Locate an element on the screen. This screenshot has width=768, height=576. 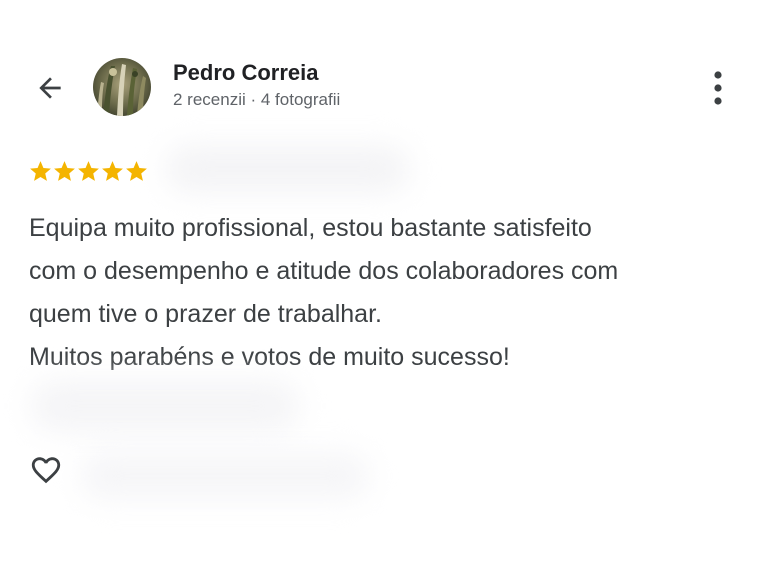
blurred-date-region is located at coordinates (287, 169).